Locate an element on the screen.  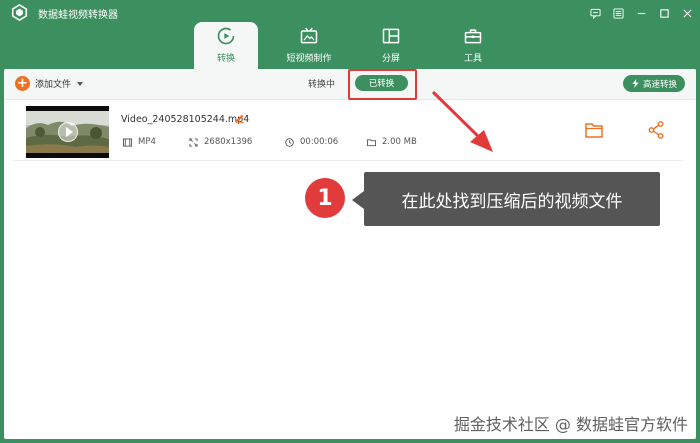
tab-converted: 已转换 is located at coordinates (381, 83).